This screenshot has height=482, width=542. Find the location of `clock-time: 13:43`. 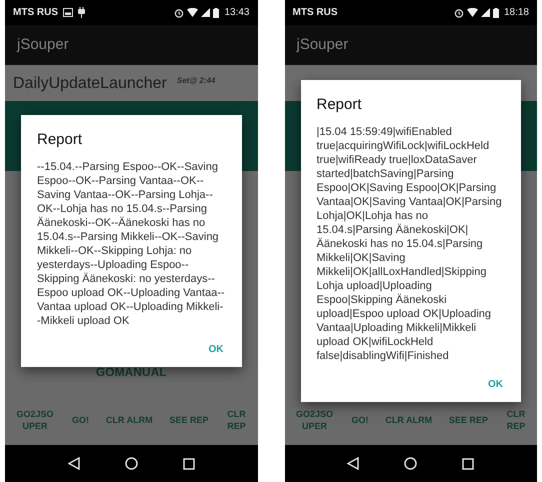

clock-time: 13:43 is located at coordinates (237, 13).